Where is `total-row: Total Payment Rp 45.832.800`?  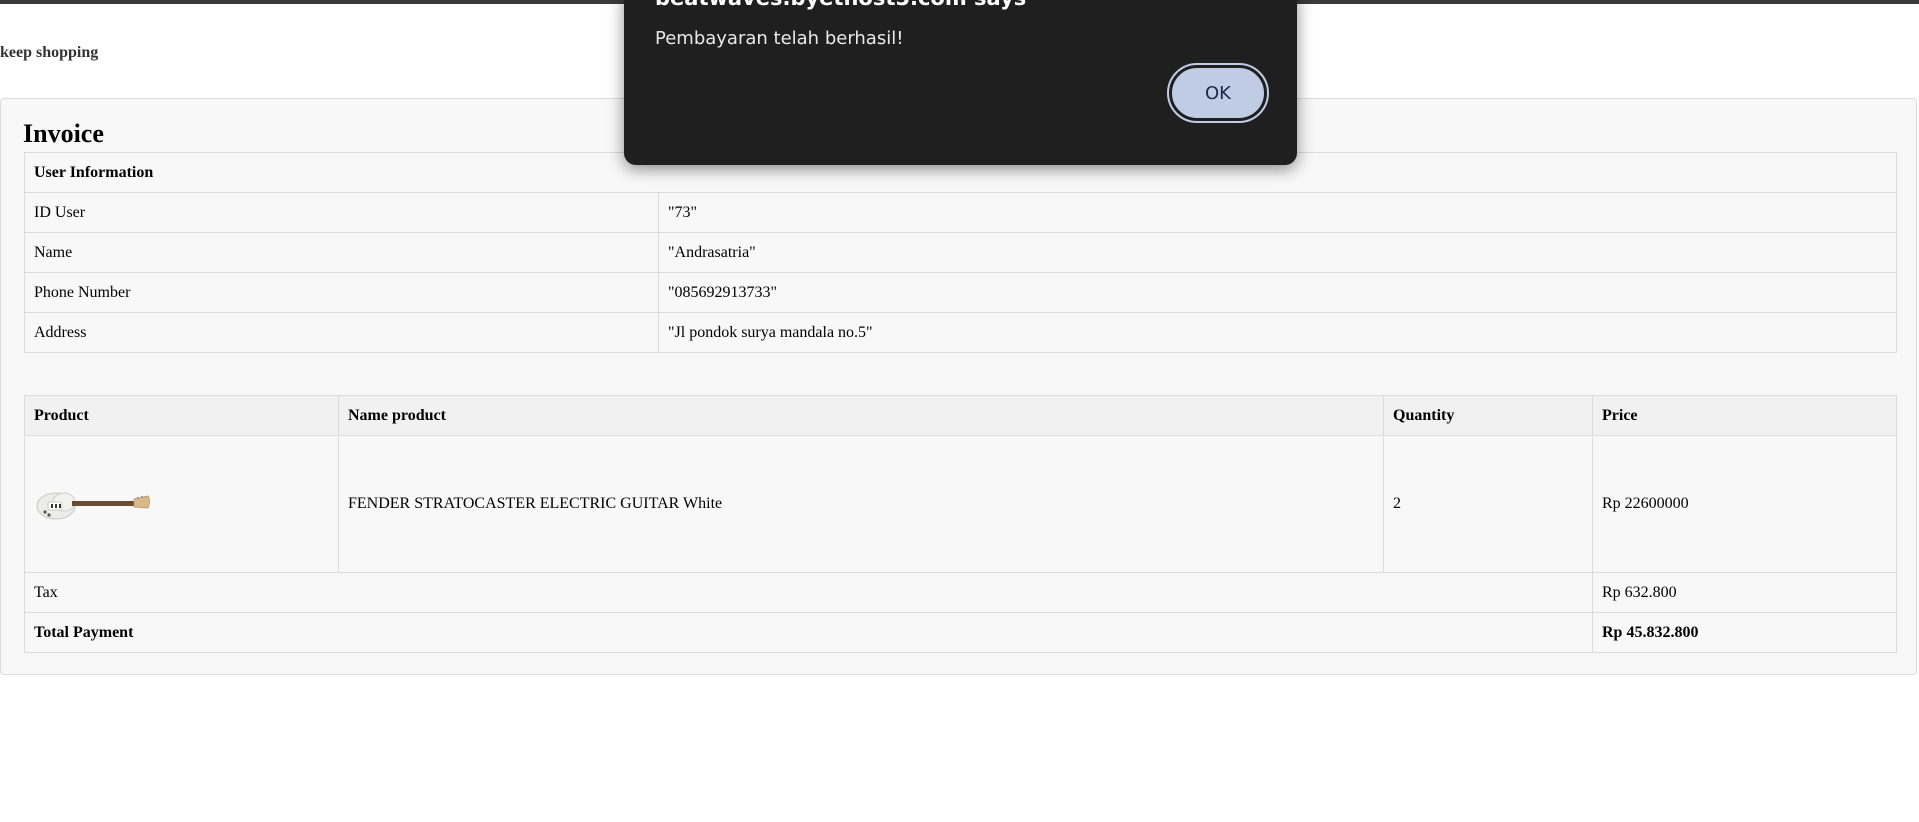
total-row: Total Payment Rp 45.832.800 is located at coordinates (960, 632).